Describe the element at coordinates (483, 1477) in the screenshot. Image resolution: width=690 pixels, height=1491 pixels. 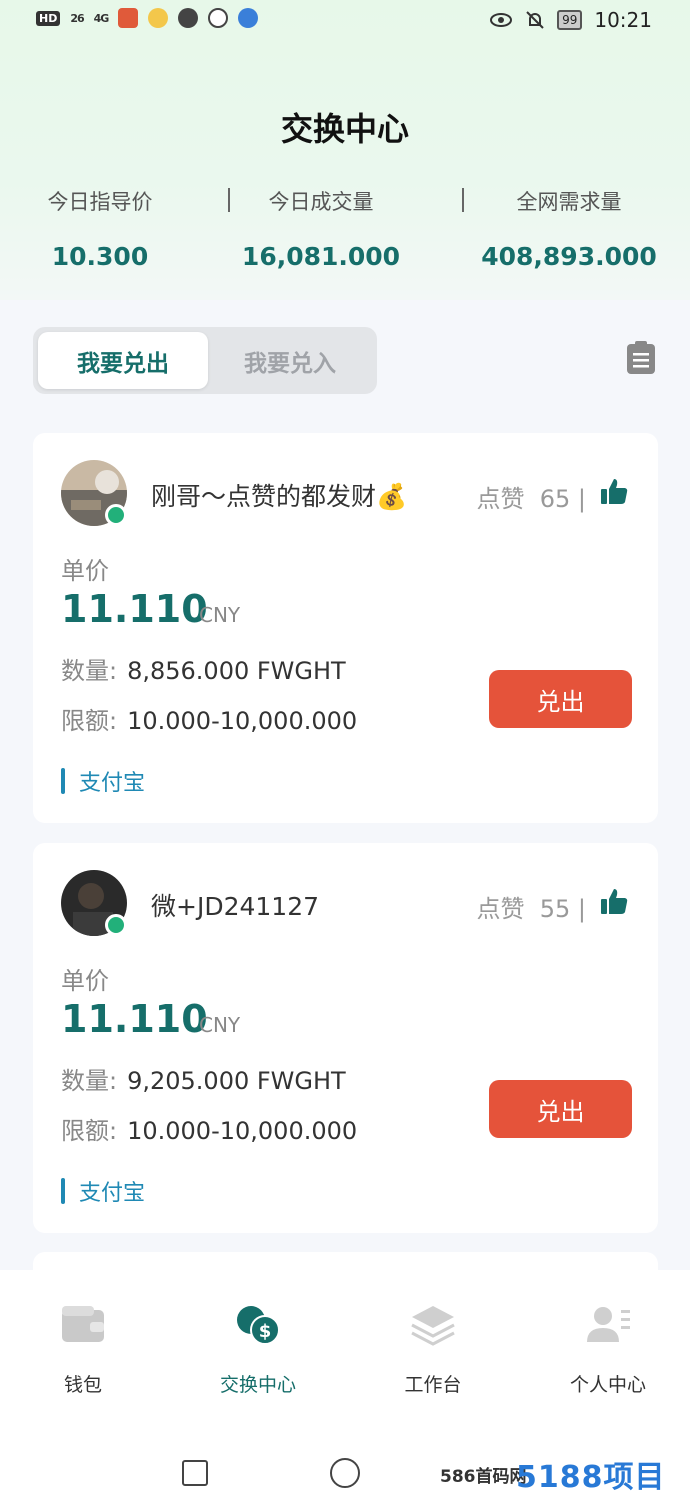
I see `watermark-text: 586首码网` at that location.